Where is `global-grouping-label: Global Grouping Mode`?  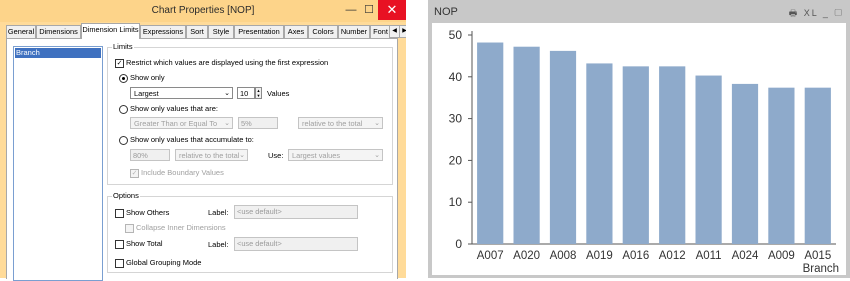 global-grouping-label: Global Grouping Mode is located at coordinates (164, 262).